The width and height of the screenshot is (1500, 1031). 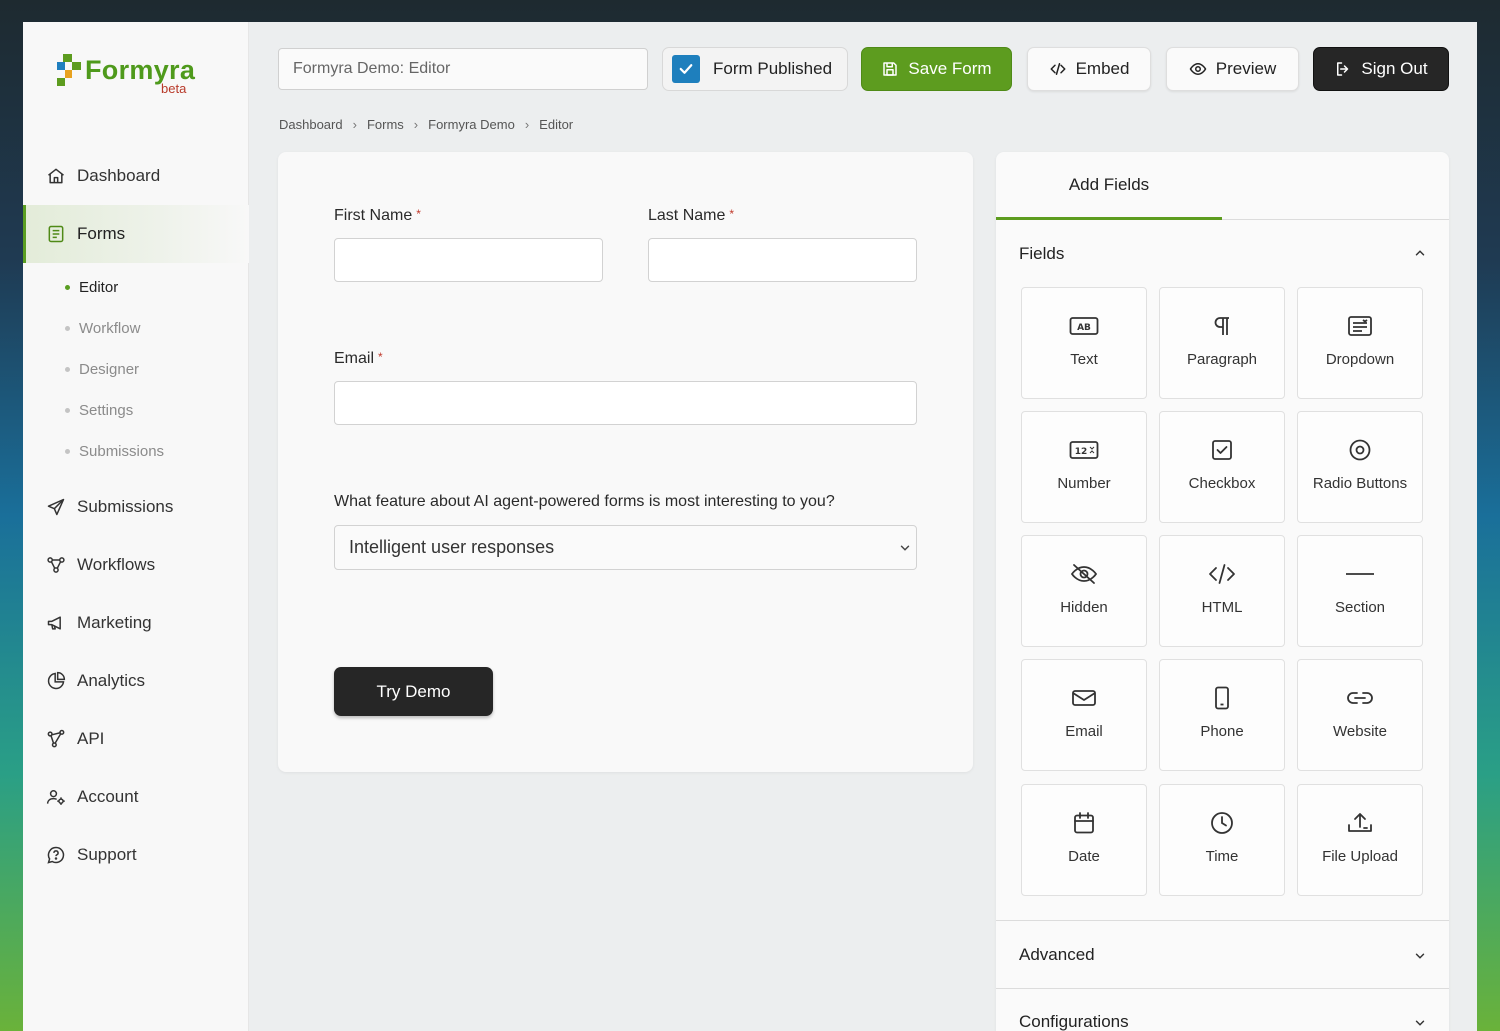 I want to click on subnav-item-submissions: Submissions, so click(x=136, y=451).